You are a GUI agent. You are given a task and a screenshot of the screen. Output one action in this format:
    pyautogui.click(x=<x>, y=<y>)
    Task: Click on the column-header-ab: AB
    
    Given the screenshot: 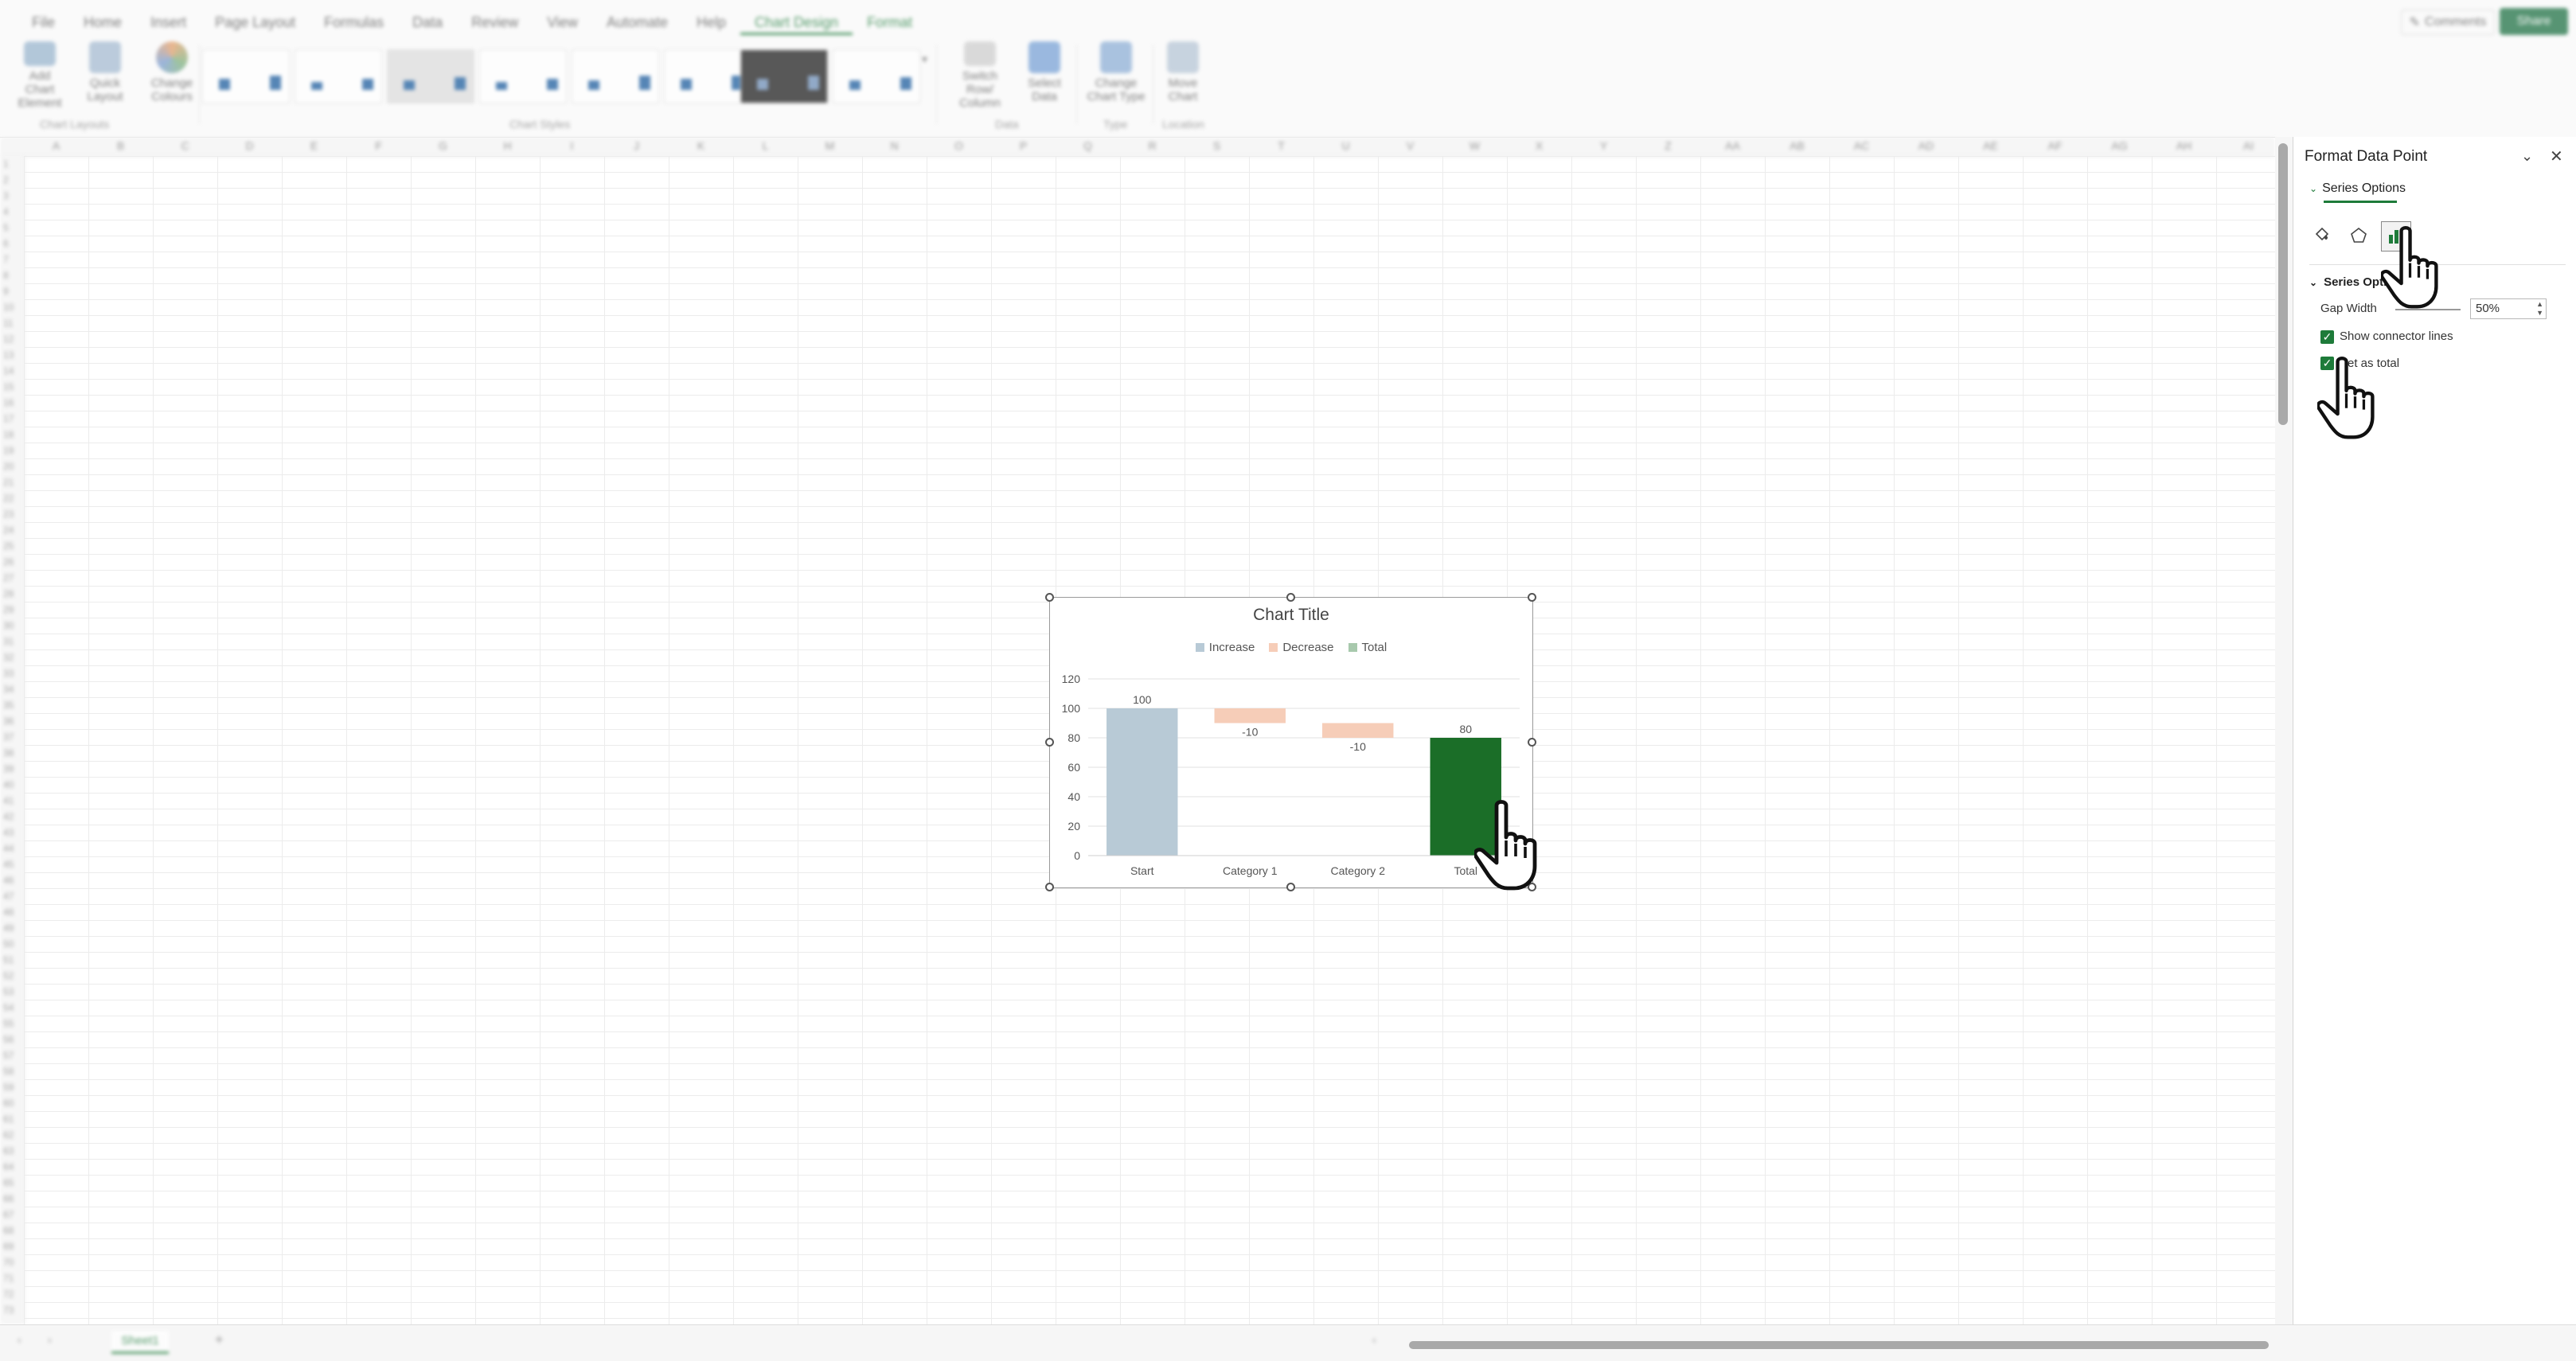 What is the action you would take?
    pyautogui.click(x=1797, y=145)
    